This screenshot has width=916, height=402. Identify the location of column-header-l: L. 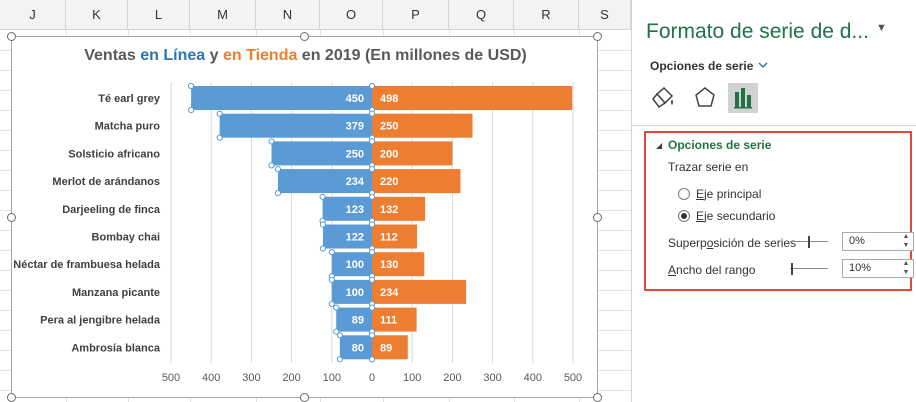
(159, 15).